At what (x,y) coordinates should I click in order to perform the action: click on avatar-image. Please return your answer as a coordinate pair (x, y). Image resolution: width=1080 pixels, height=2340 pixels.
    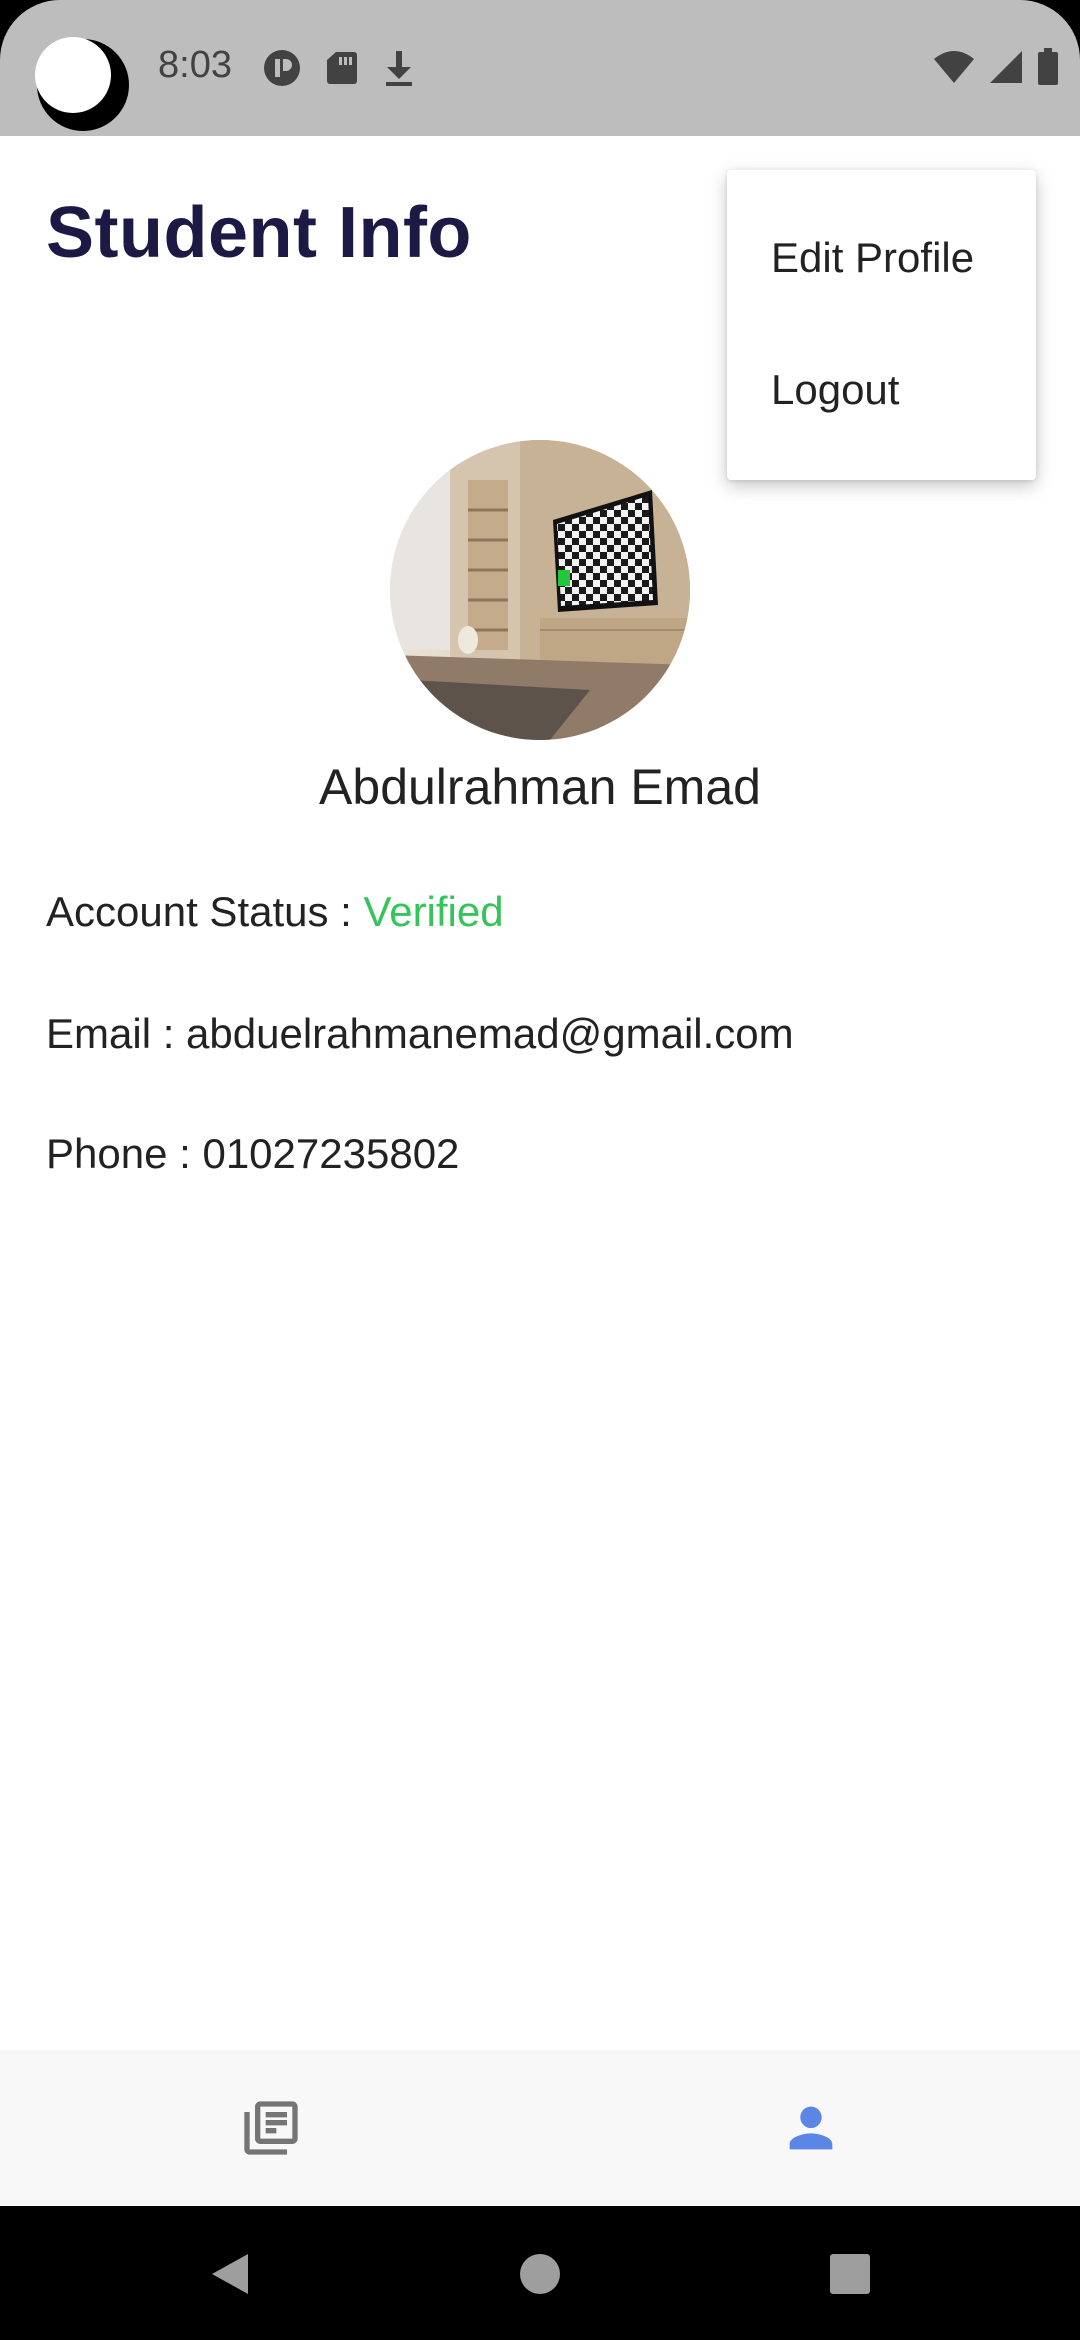
    Looking at the image, I should click on (540, 590).